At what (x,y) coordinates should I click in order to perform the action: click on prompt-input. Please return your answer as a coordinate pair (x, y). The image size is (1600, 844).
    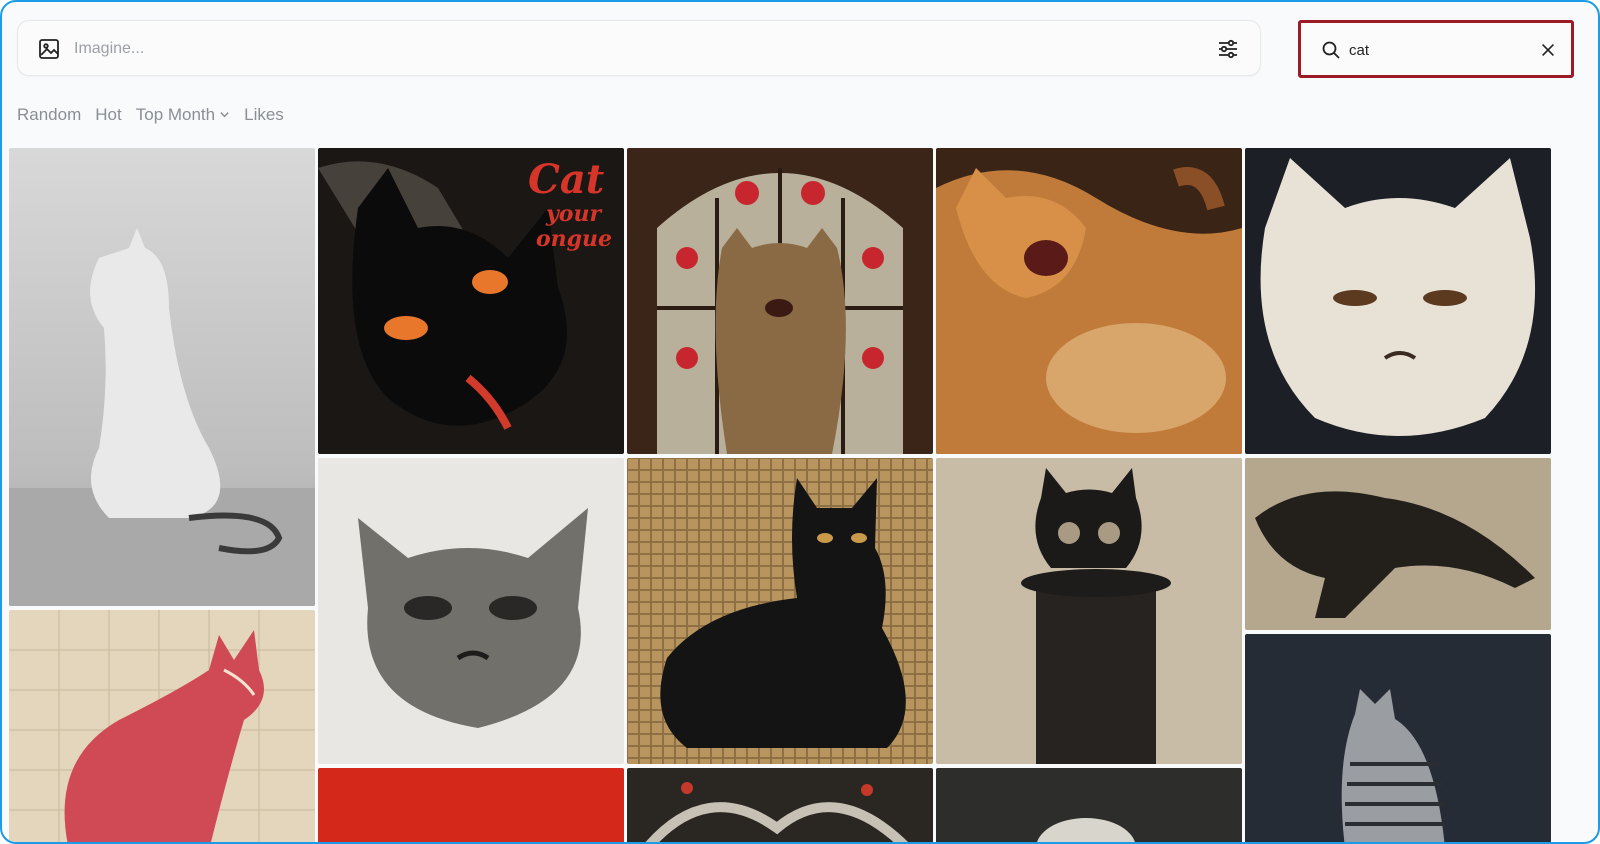
    Looking at the image, I should click on (634, 49).